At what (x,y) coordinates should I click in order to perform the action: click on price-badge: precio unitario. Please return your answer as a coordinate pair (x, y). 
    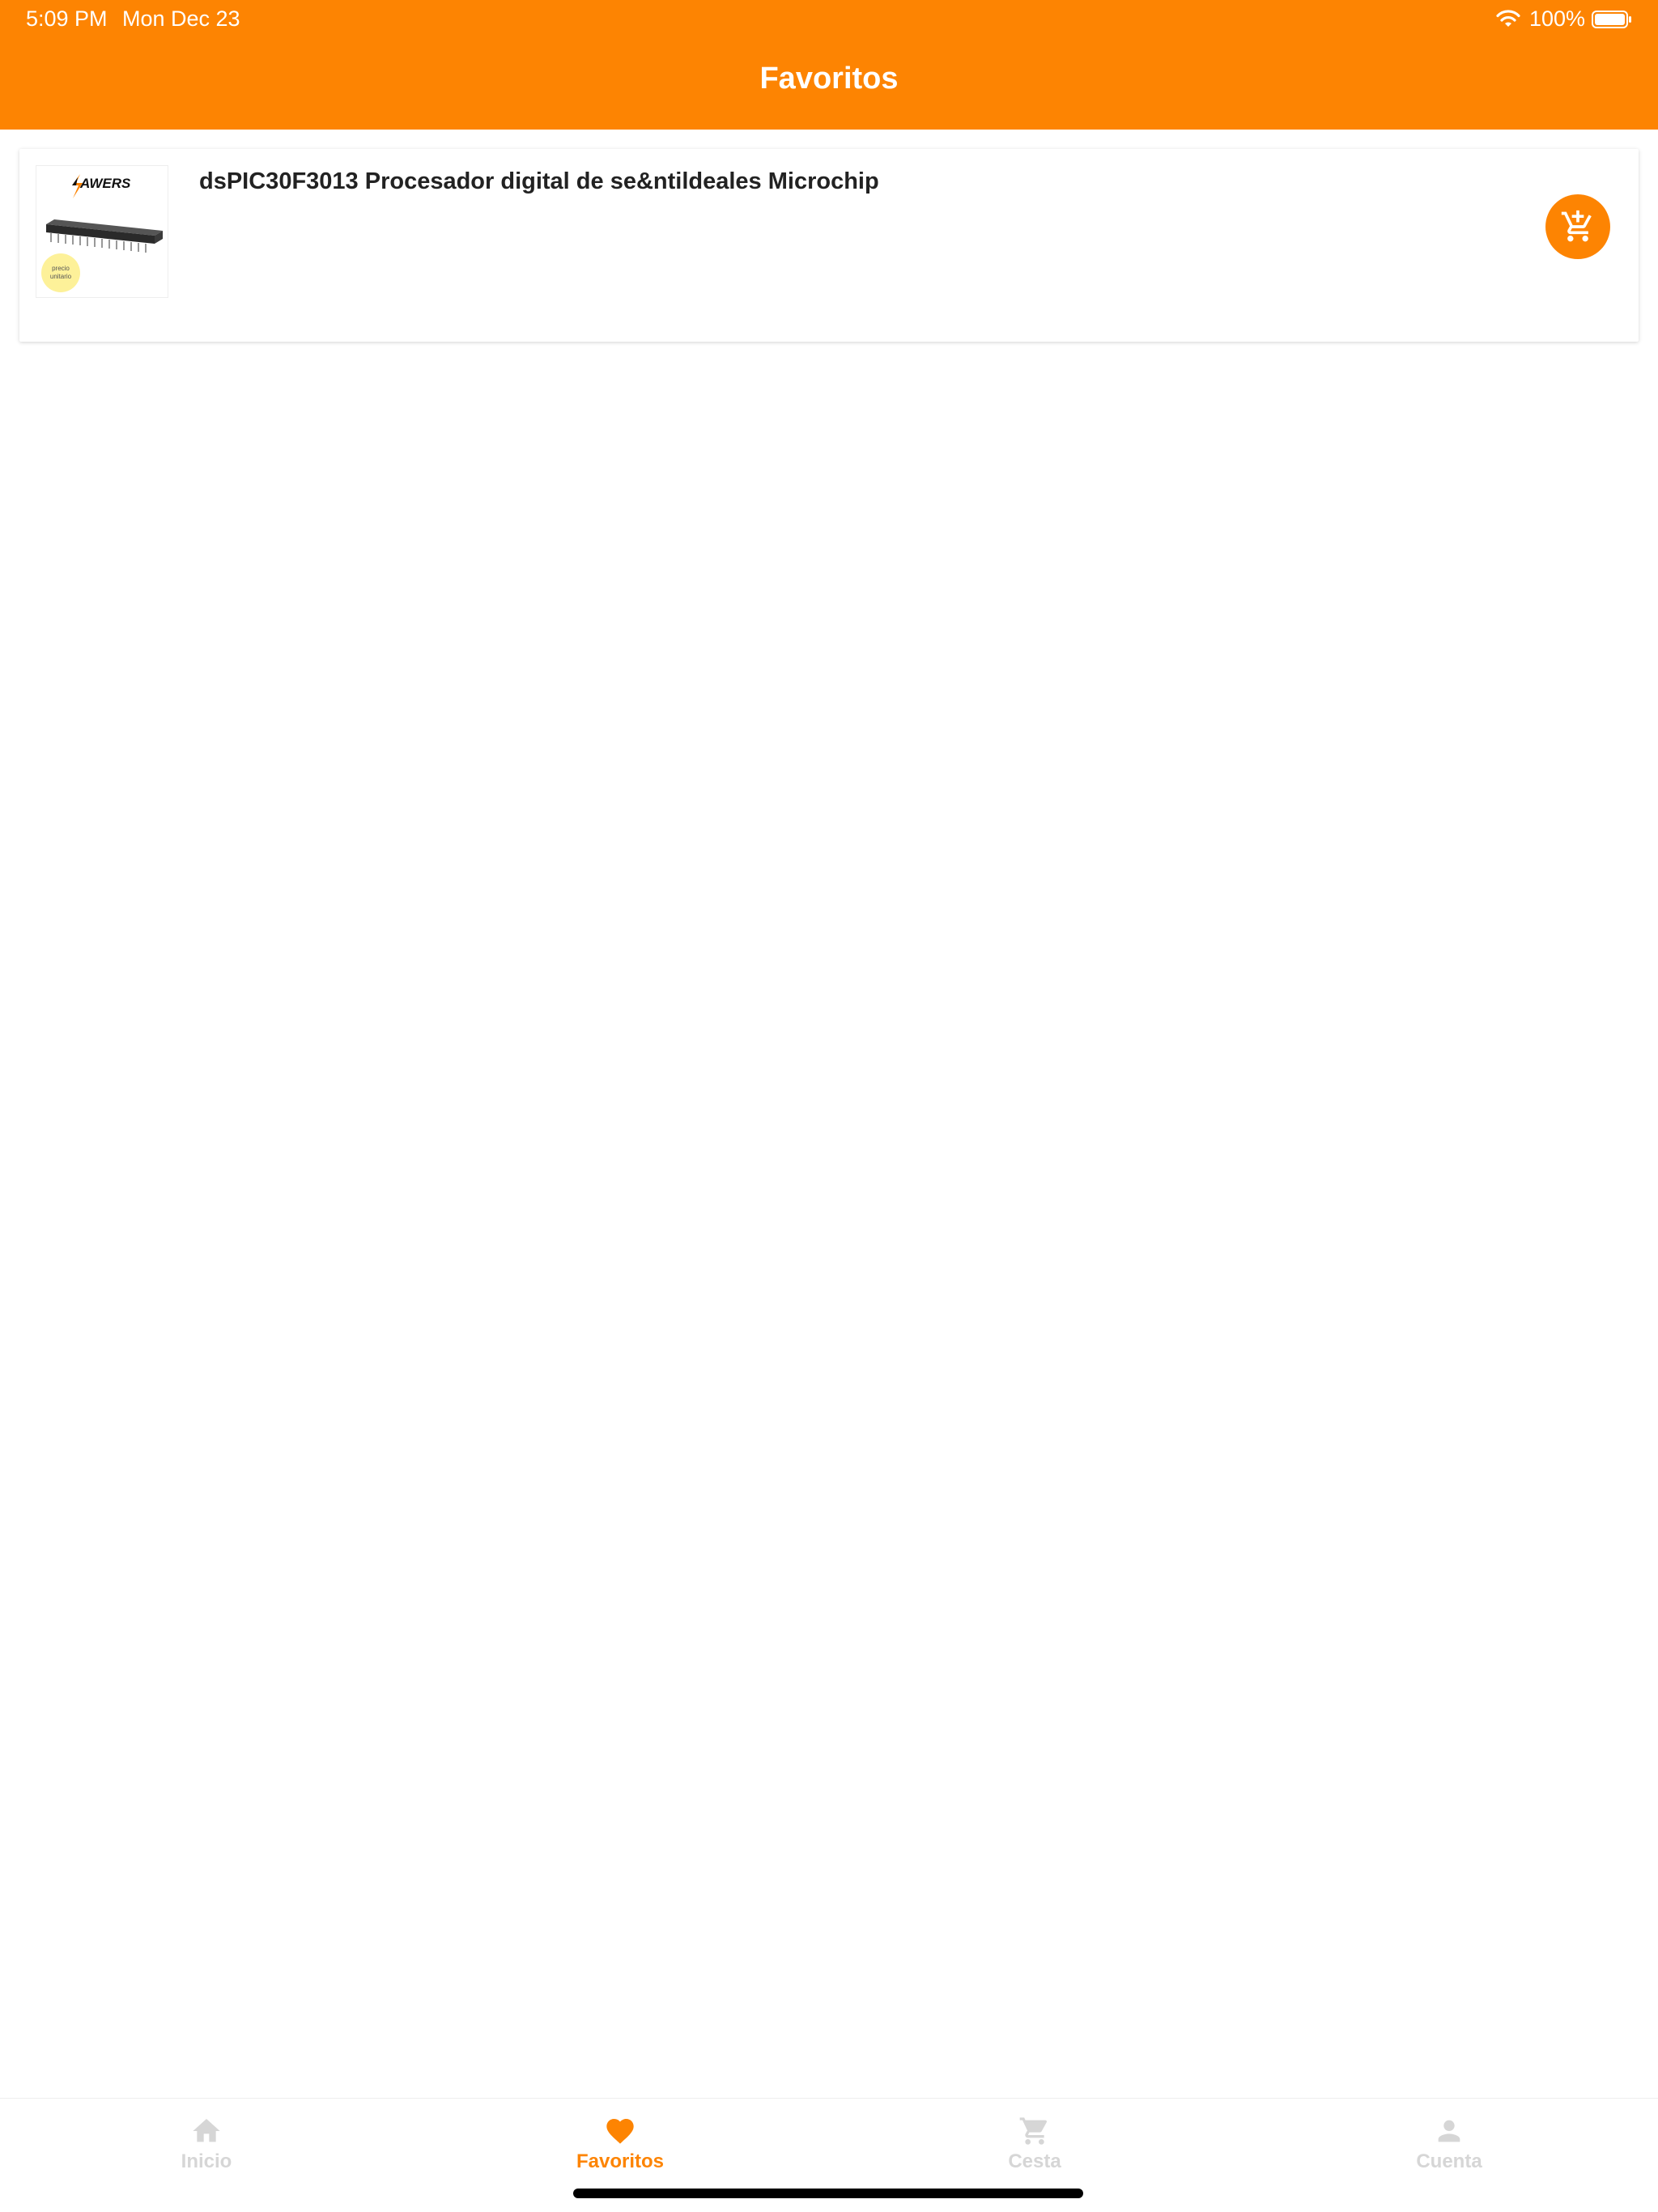
    Looking at the image, I should click on (60, 272).